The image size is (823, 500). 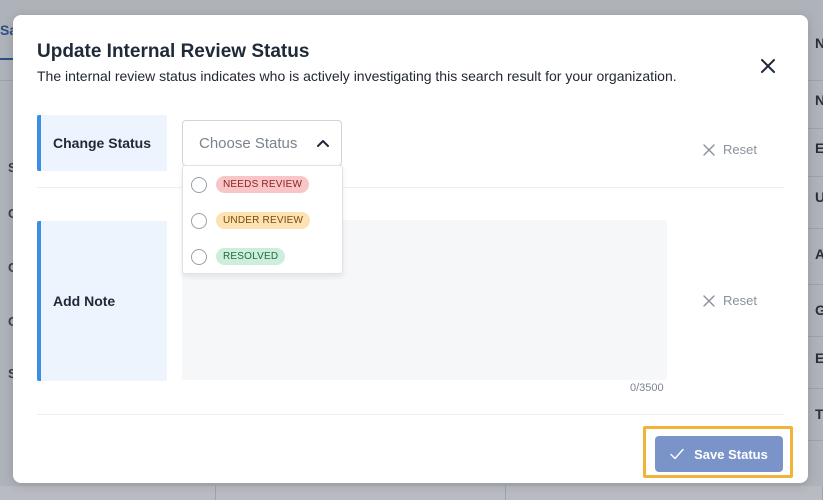 I want to click on background-right-letter: A, so click(x=819, y=254).